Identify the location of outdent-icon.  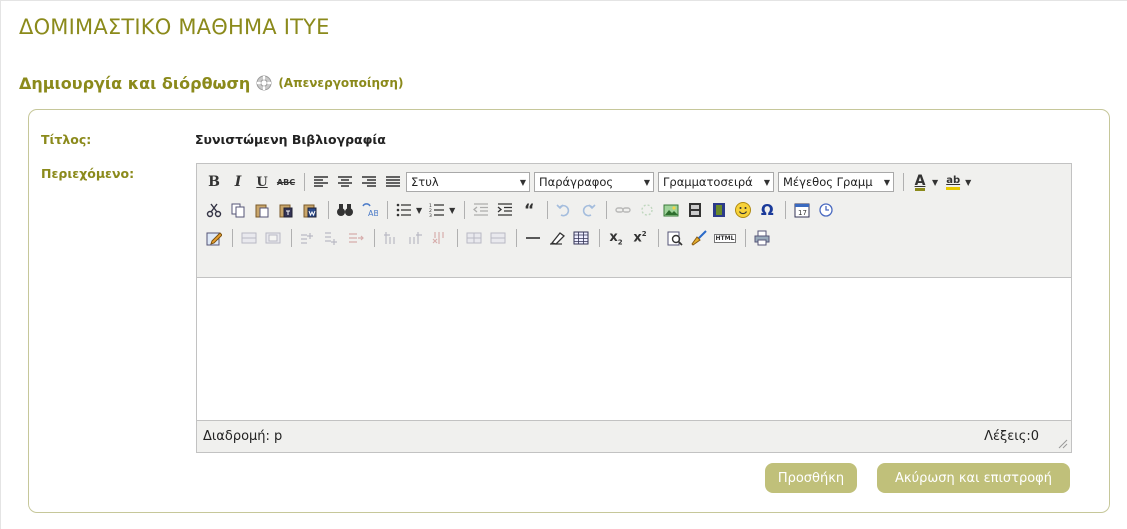
(481, 209).